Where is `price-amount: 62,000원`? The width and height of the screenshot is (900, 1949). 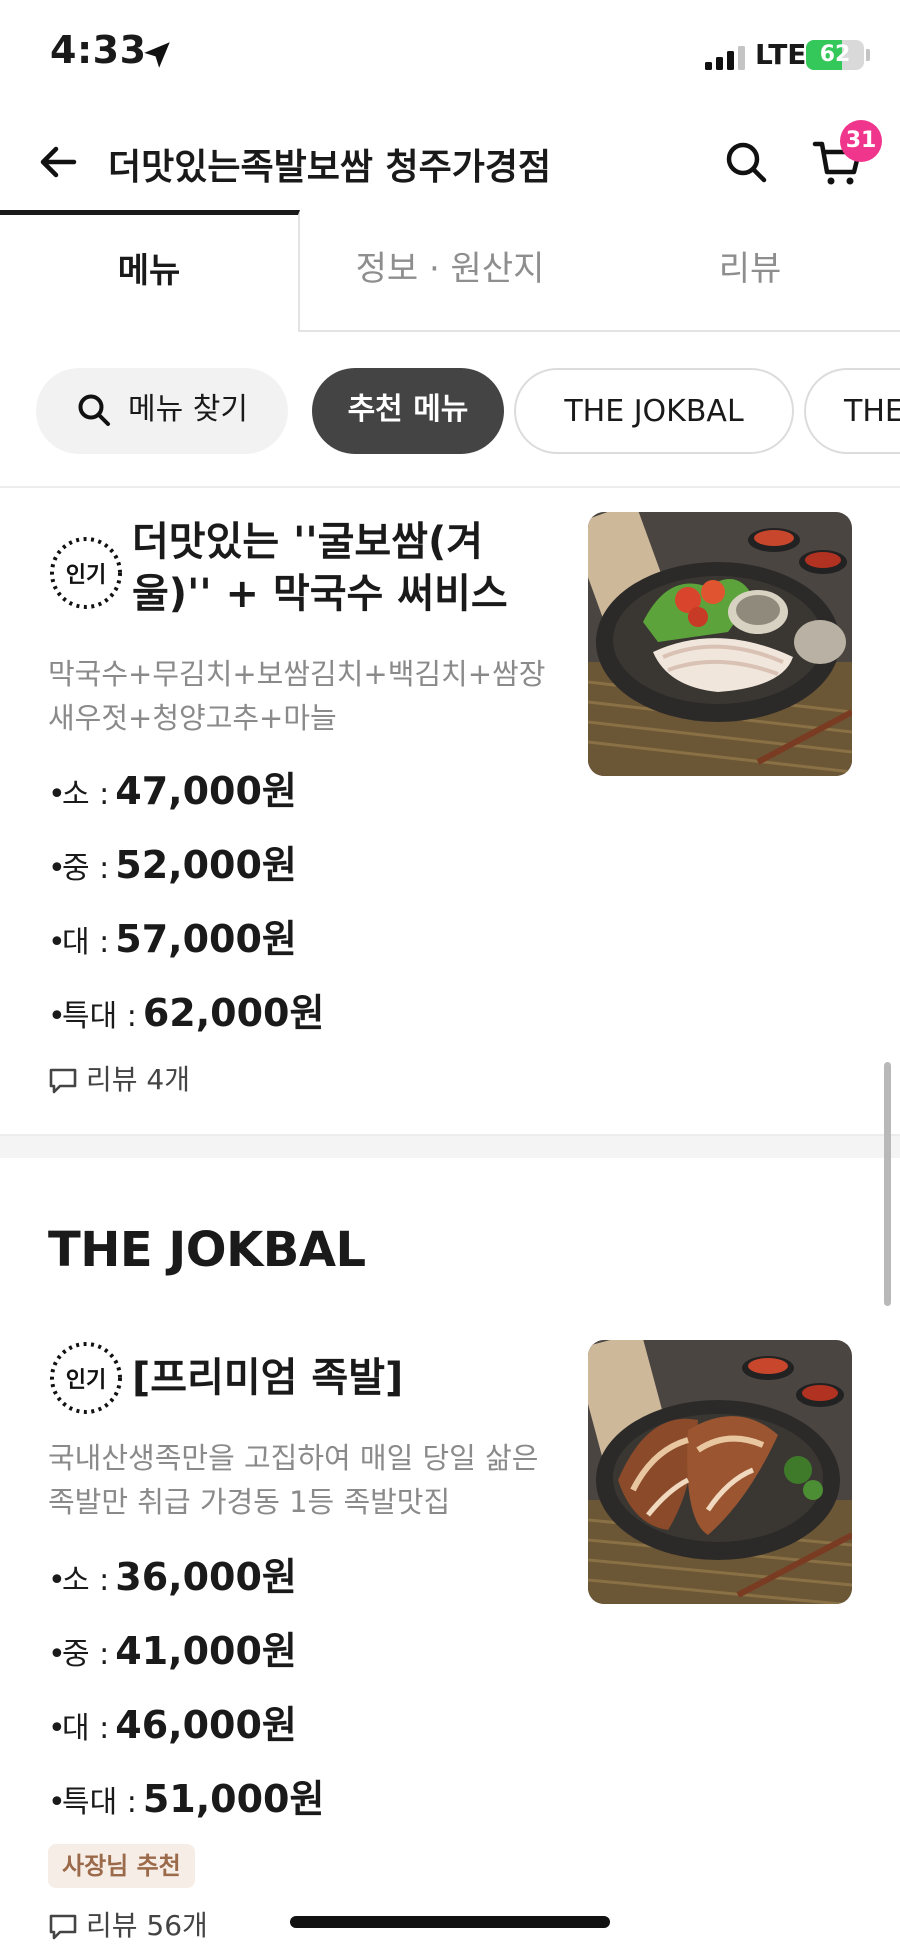
price-amount: 62,000원 is located at coordinates (233, 1013).